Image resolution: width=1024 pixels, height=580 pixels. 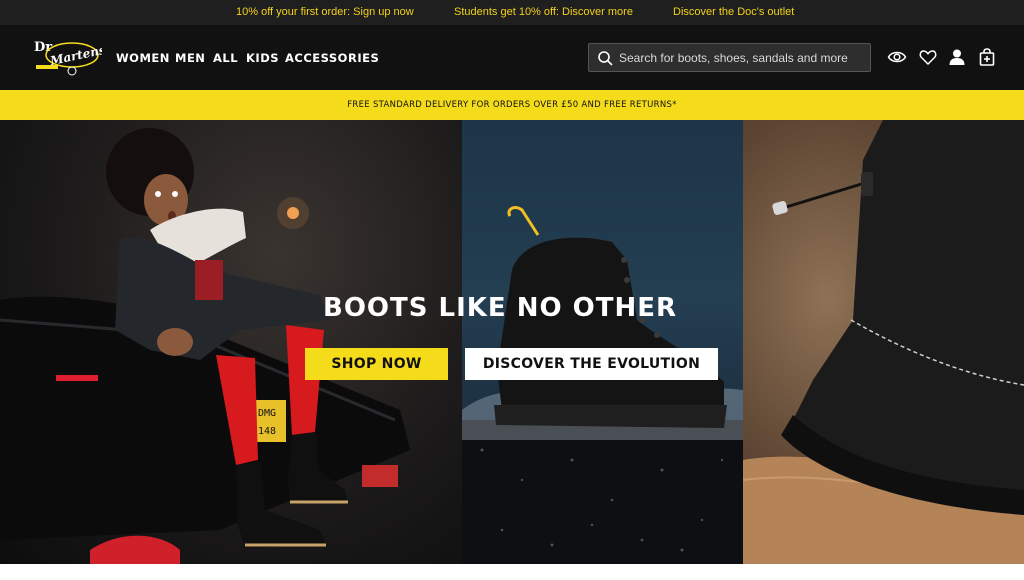 I want to click on nav-men: MEN, so click(x=190, y=58).